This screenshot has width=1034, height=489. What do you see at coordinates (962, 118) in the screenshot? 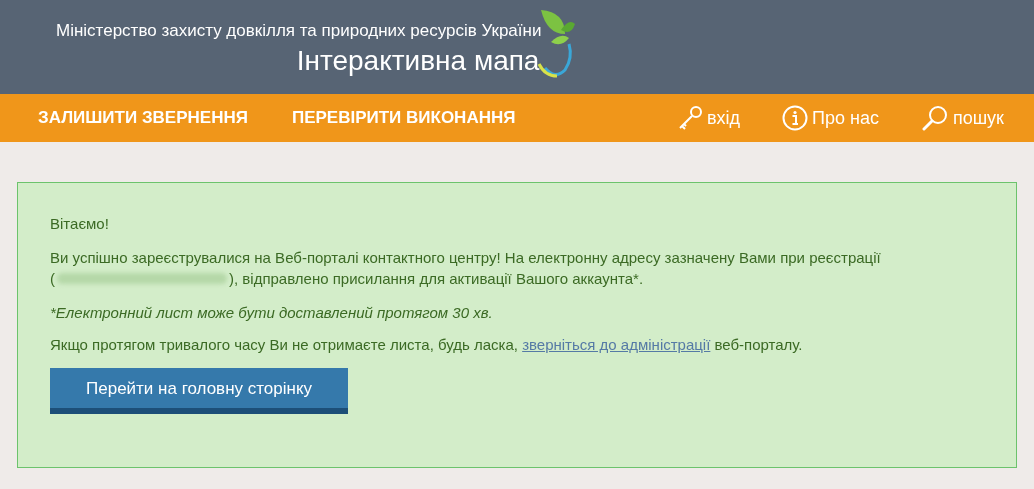
I see `nav-link: пошук` at bounding box center [962, 118].